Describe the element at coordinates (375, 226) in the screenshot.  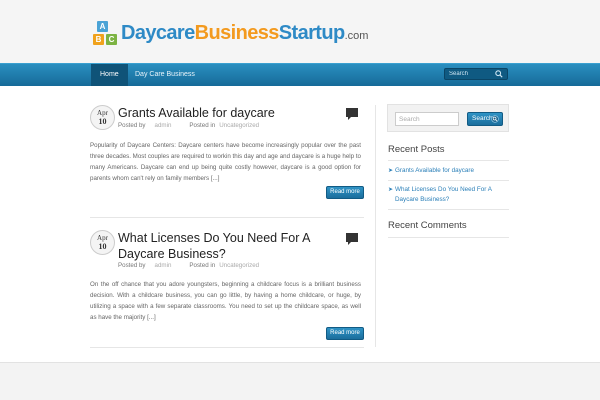
I see `content-sidebar-divider` at that location.